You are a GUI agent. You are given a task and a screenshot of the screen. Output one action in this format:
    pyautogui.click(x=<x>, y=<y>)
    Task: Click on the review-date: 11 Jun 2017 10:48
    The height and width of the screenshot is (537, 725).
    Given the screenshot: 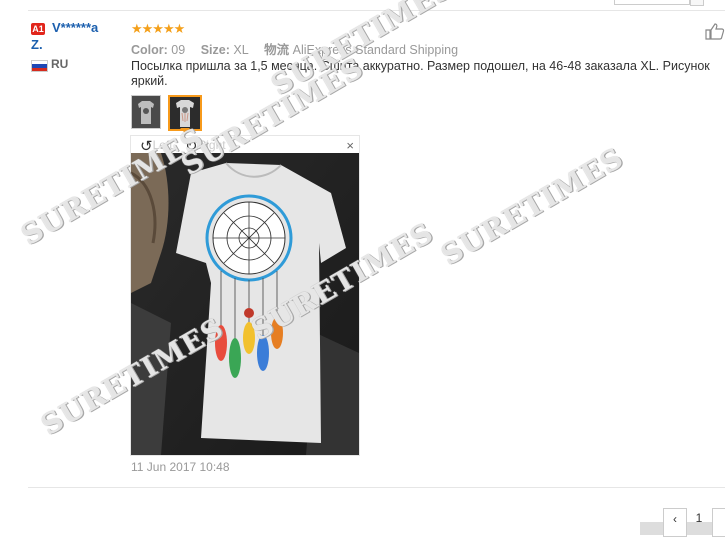 What is the action you would take?
    pyautogui.click(x=180, y=467)
    